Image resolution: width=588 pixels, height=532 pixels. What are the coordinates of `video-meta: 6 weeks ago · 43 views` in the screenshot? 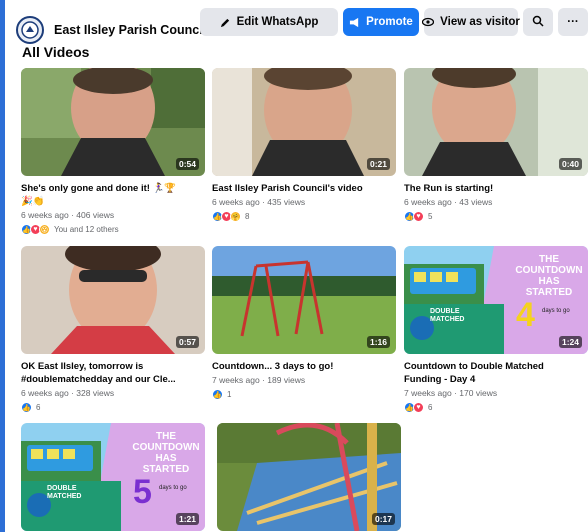 It's located at (448, 202).